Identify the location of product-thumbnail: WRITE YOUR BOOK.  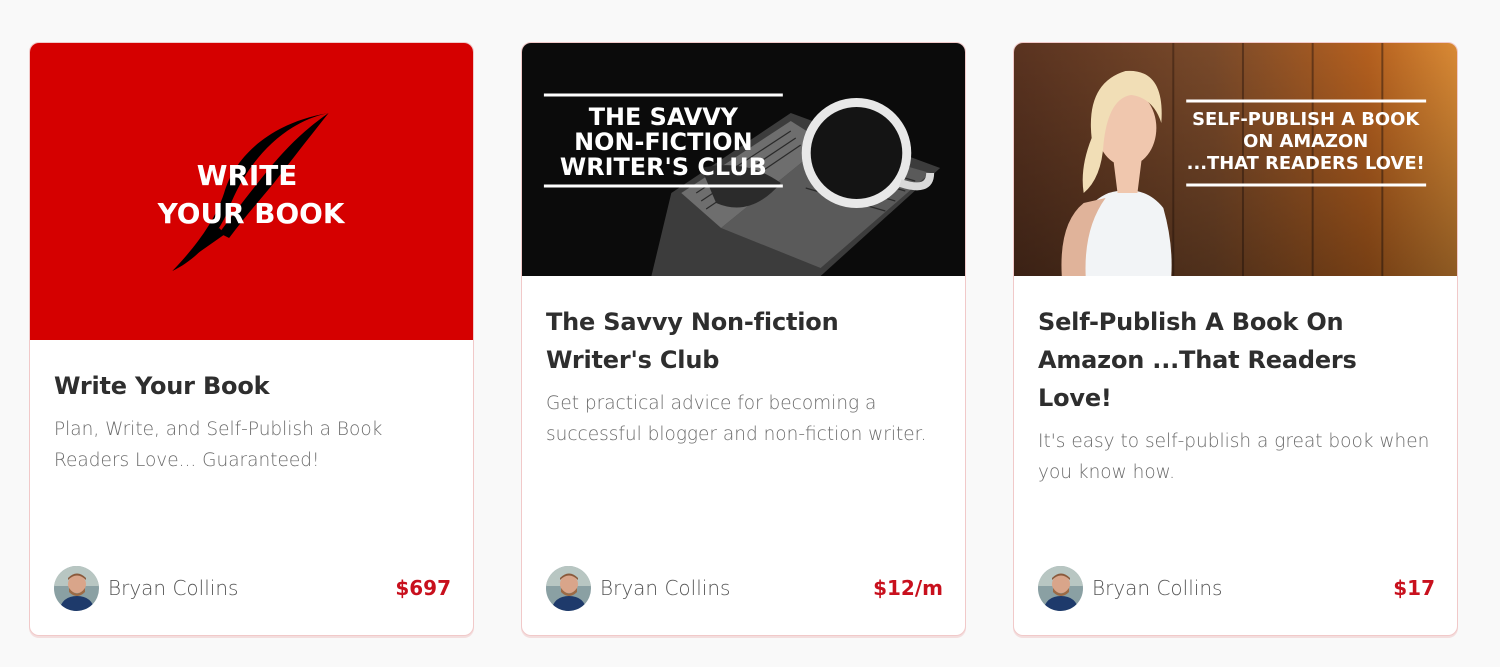
(251, 191).